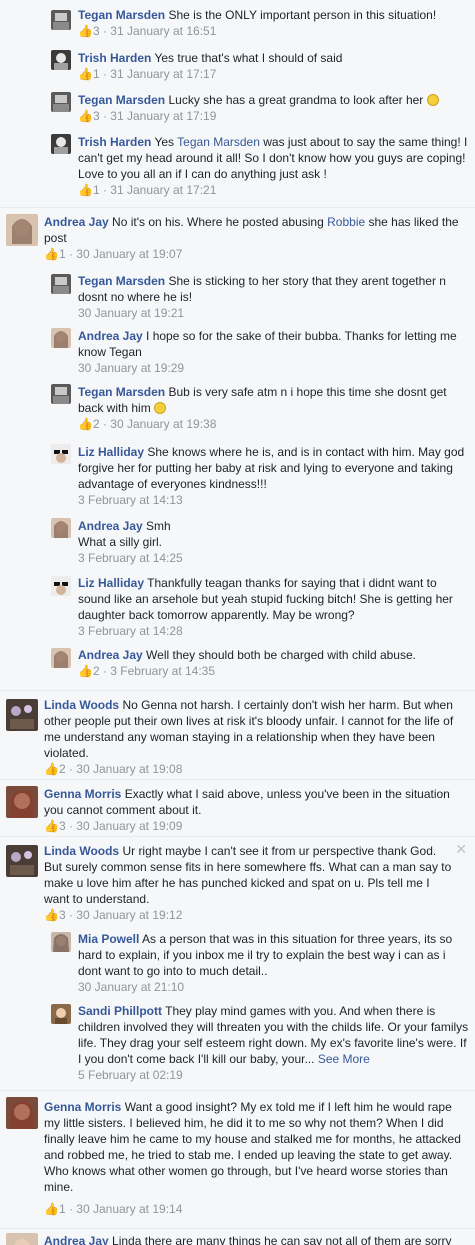 This screenshot has width=475, height=1245. I want to click on comment-text: Yes, so click(164, 142).